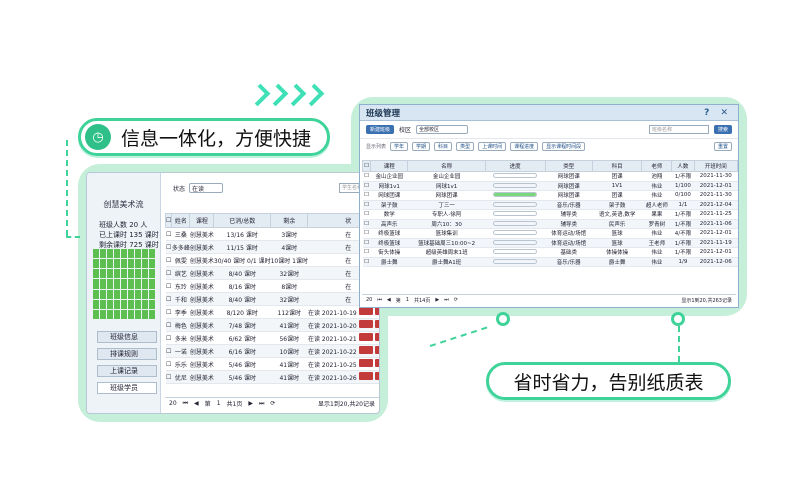  I want to click on table-row: ☐ 梅色 创慧美术 7/48 课时 41课时 在读 2021-10-20, so click(272, 325).